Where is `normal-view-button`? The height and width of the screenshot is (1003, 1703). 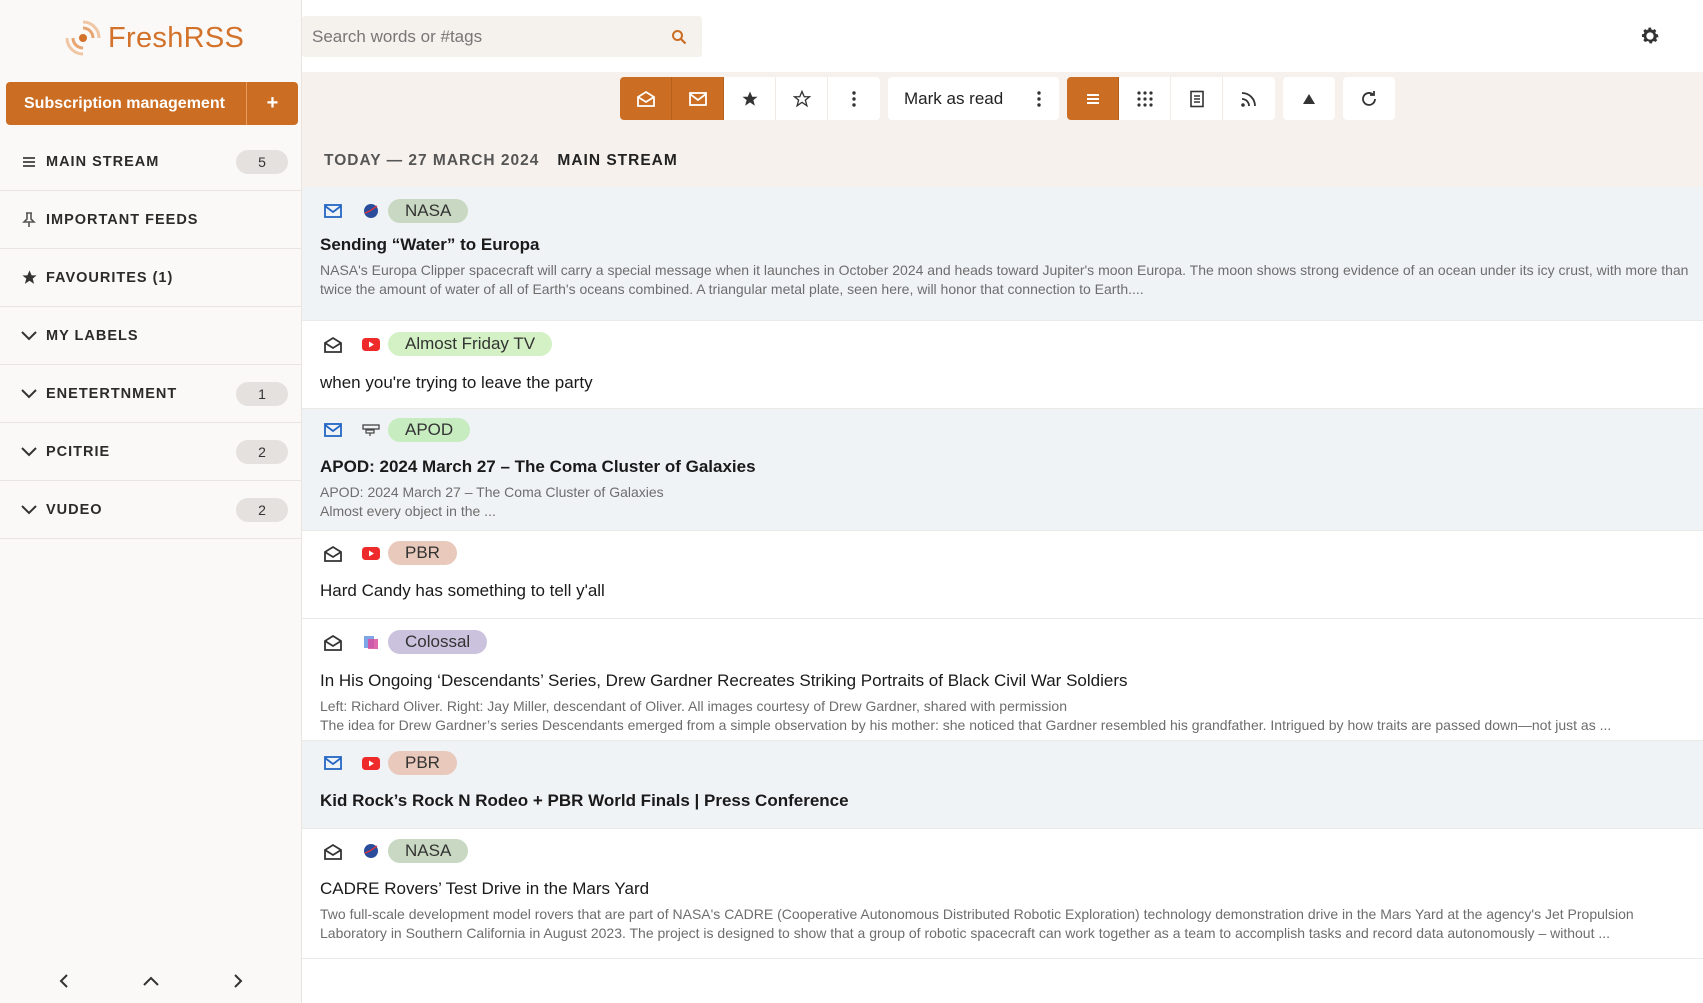 normal-view-button is located at coordinates (1093, 98).